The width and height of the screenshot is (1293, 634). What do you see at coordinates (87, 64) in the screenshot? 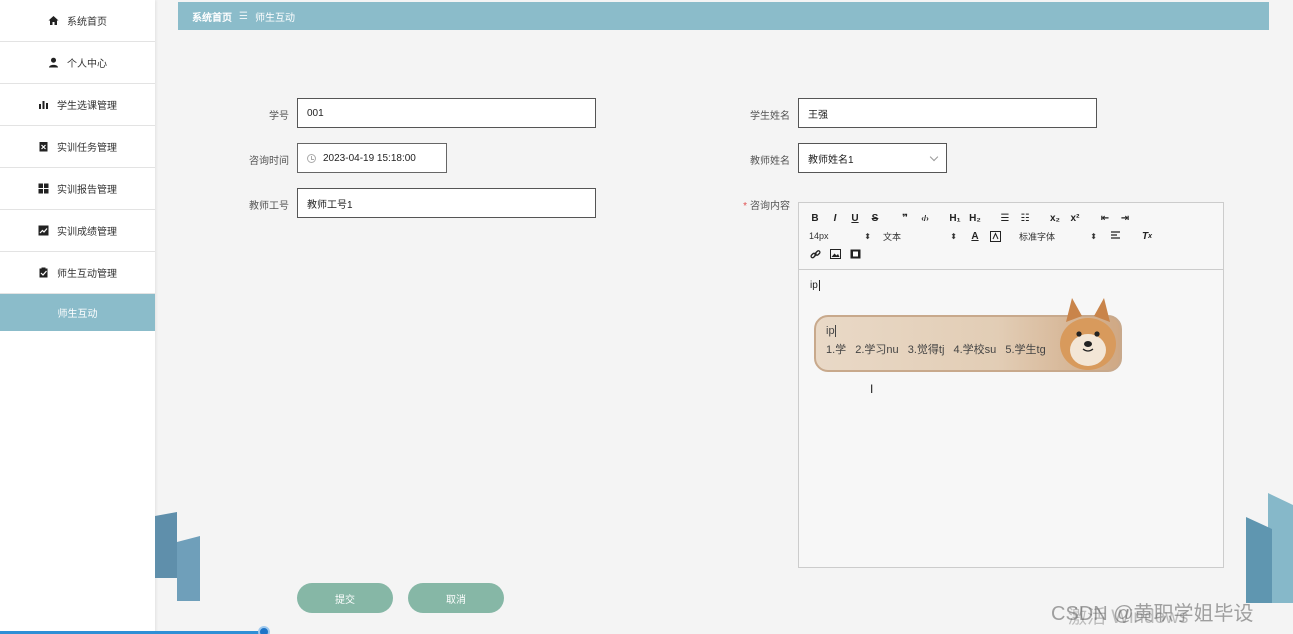
I see `sidebar-item-label: 个人中心` at bounding box center [87, 64].